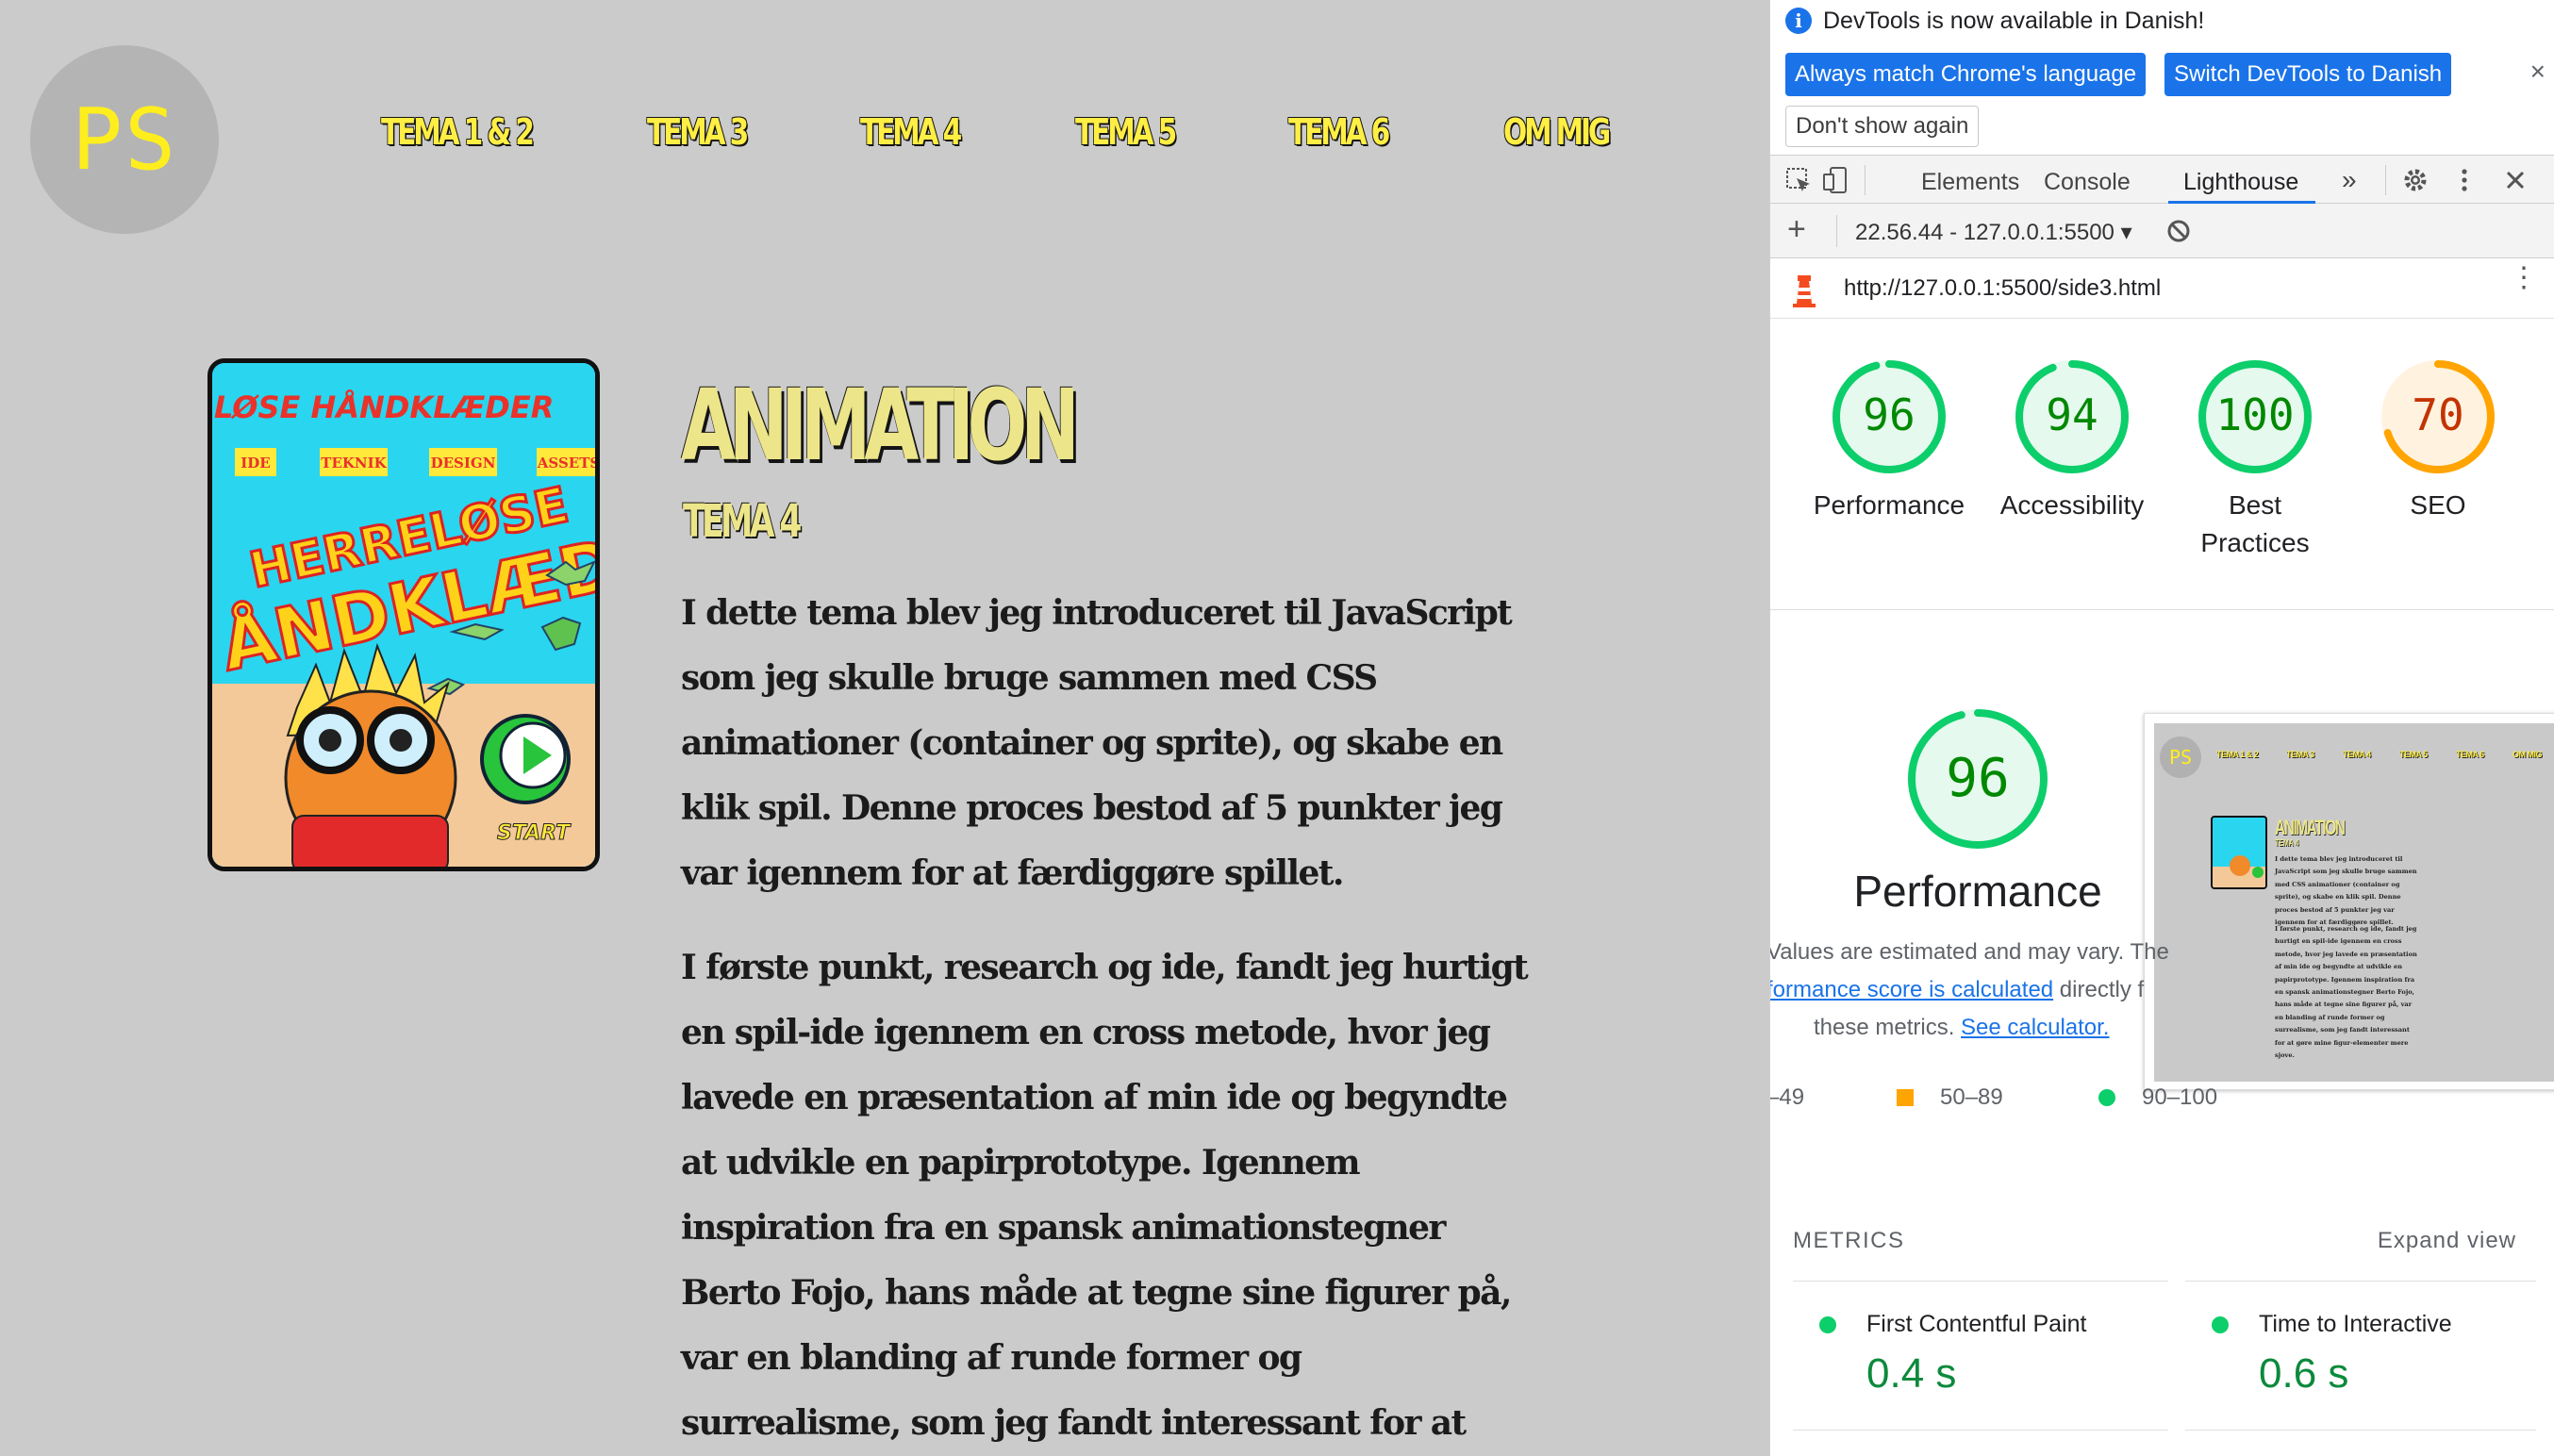 The image size is (2554, 1456). What do you see at coordinates (384, 407) in the screenshot?
I see `thumb-top-title: LØSE HÅNDKLÆDER` at bounding box center [384, 407].